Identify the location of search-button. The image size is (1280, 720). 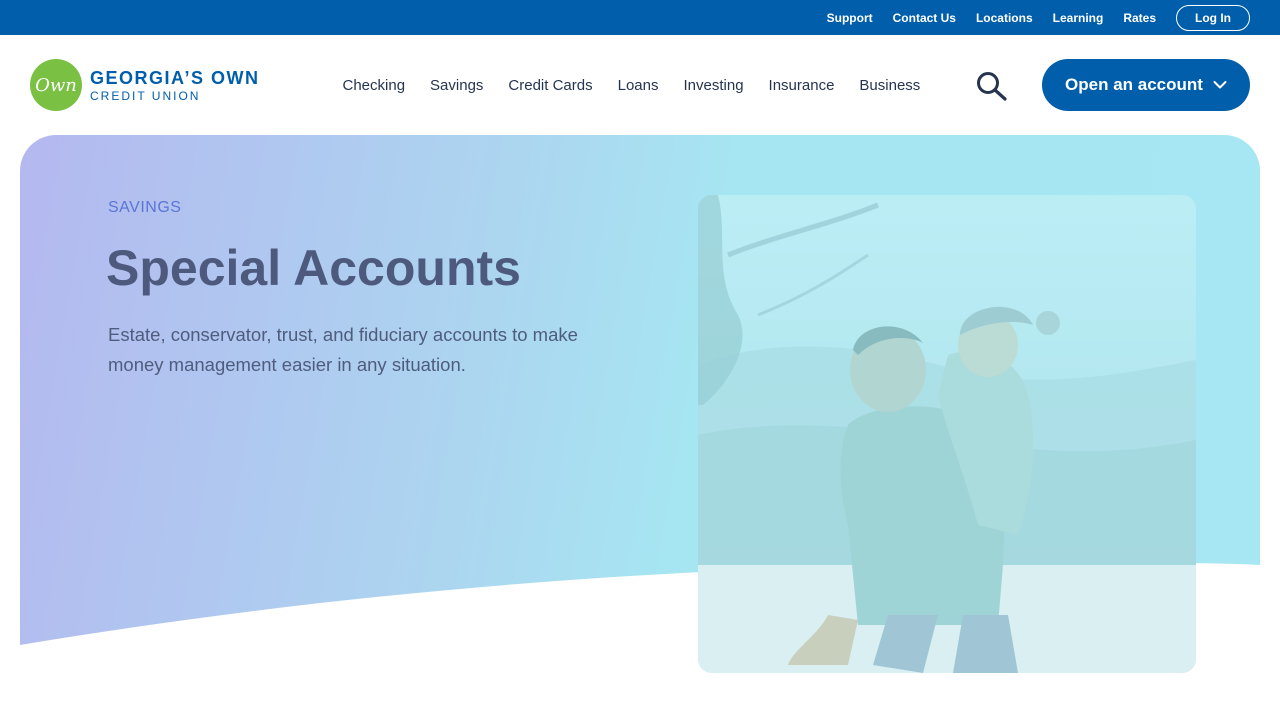
(992, 86).